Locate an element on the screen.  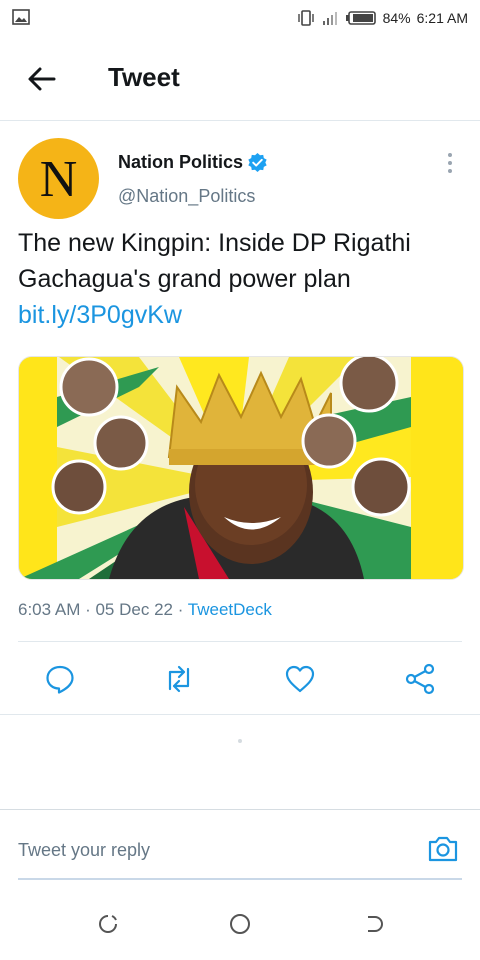
reply-input is located at coordinates (208, 850).